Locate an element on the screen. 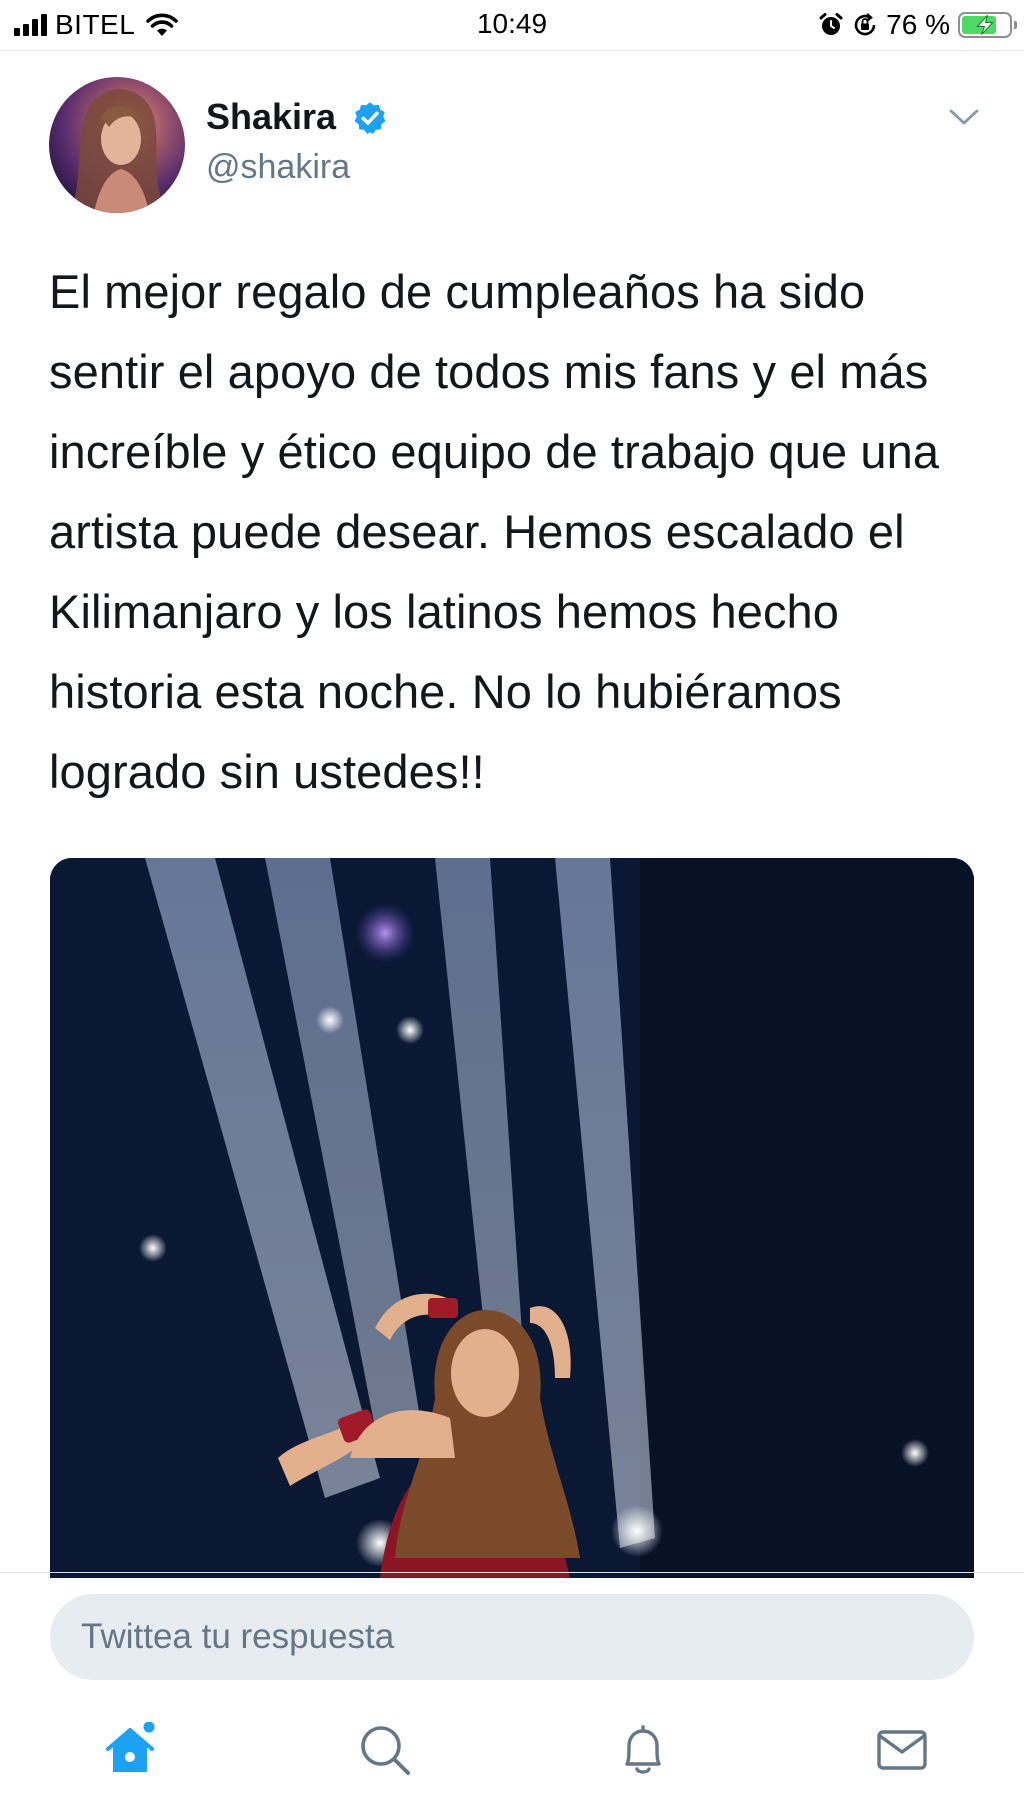 The height and width of the screenshot is (1820, 1024). tab-messages is located at coordinates (902, 1750).